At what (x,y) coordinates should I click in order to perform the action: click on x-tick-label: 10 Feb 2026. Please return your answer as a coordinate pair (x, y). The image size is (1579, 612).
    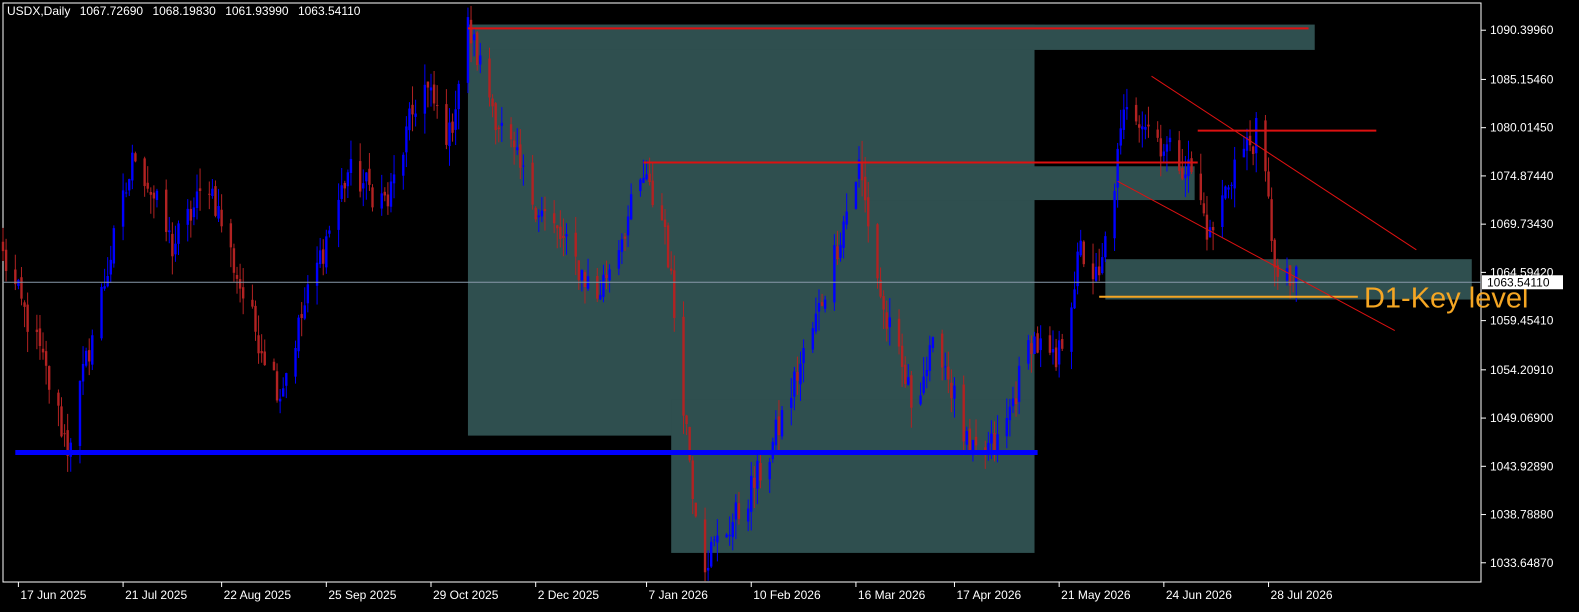
    Looking at the image, I should click on (787, 595).